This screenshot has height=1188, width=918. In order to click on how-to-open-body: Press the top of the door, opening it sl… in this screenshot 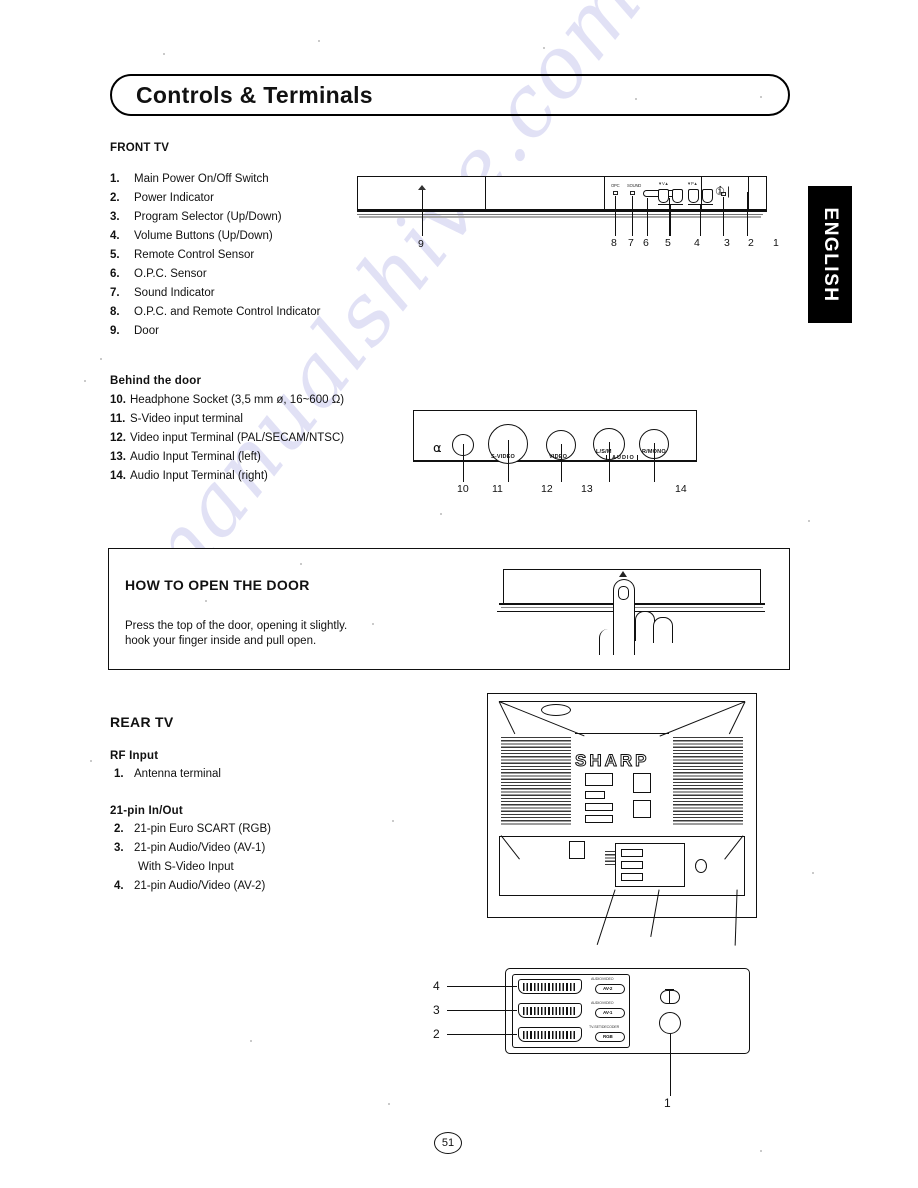, I will do `click(236, 634)`.